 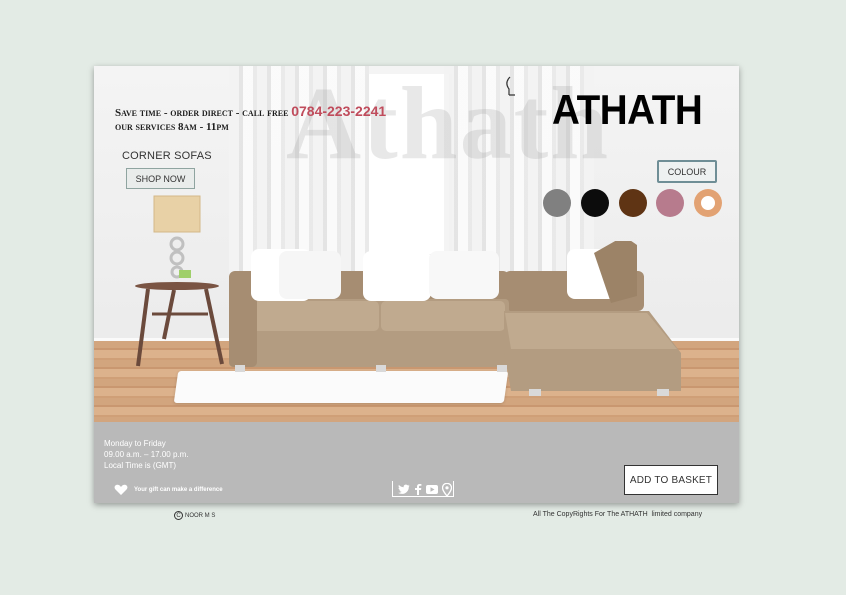 I want to click on brand-logo: ATHATH, so click(x=627, y=110).